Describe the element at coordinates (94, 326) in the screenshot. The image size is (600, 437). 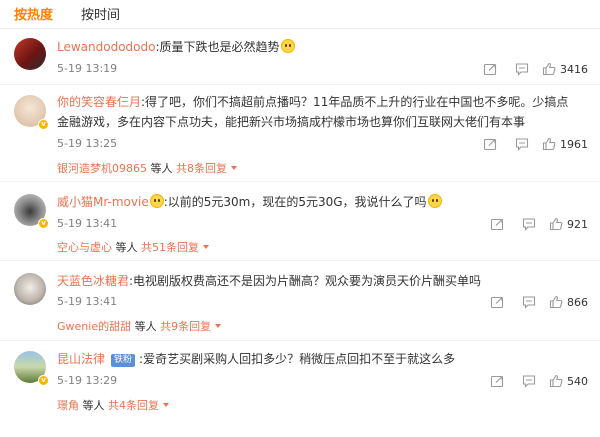
I see `reply-username: Gwenie的甜甜` at that location.